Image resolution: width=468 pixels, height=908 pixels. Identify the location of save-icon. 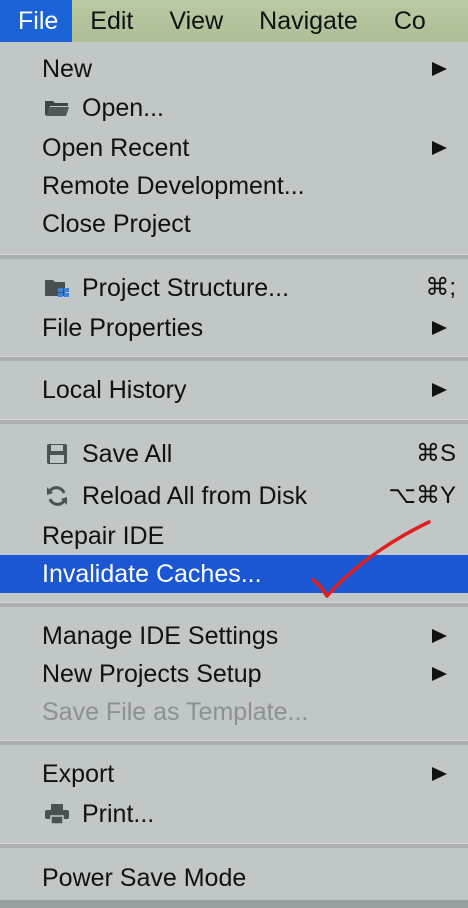
(57, 454).